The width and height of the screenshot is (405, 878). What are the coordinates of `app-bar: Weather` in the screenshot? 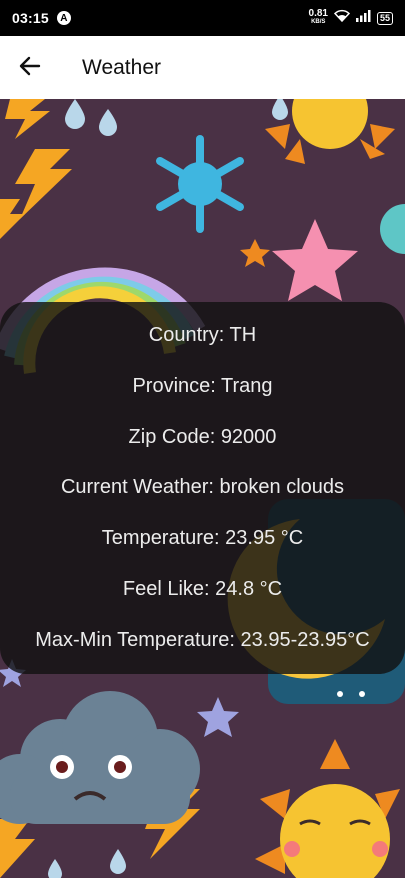 It's located at (202, 67).